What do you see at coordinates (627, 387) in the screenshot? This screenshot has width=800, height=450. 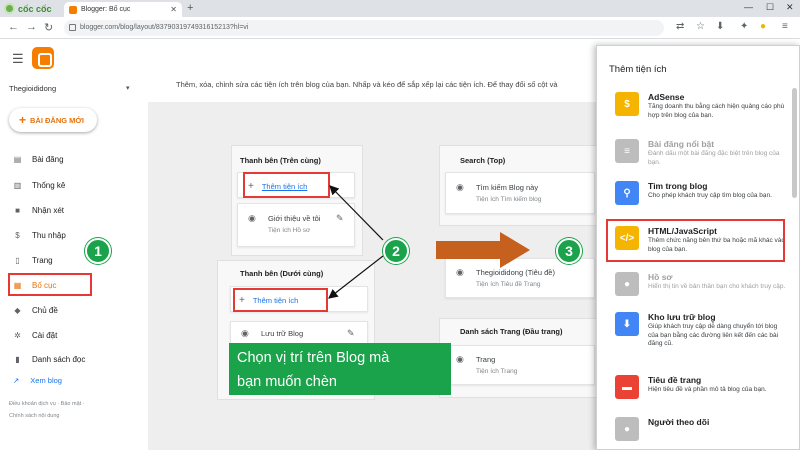 I see `page-header-icon: ▬` at bounding box center [627, 387].